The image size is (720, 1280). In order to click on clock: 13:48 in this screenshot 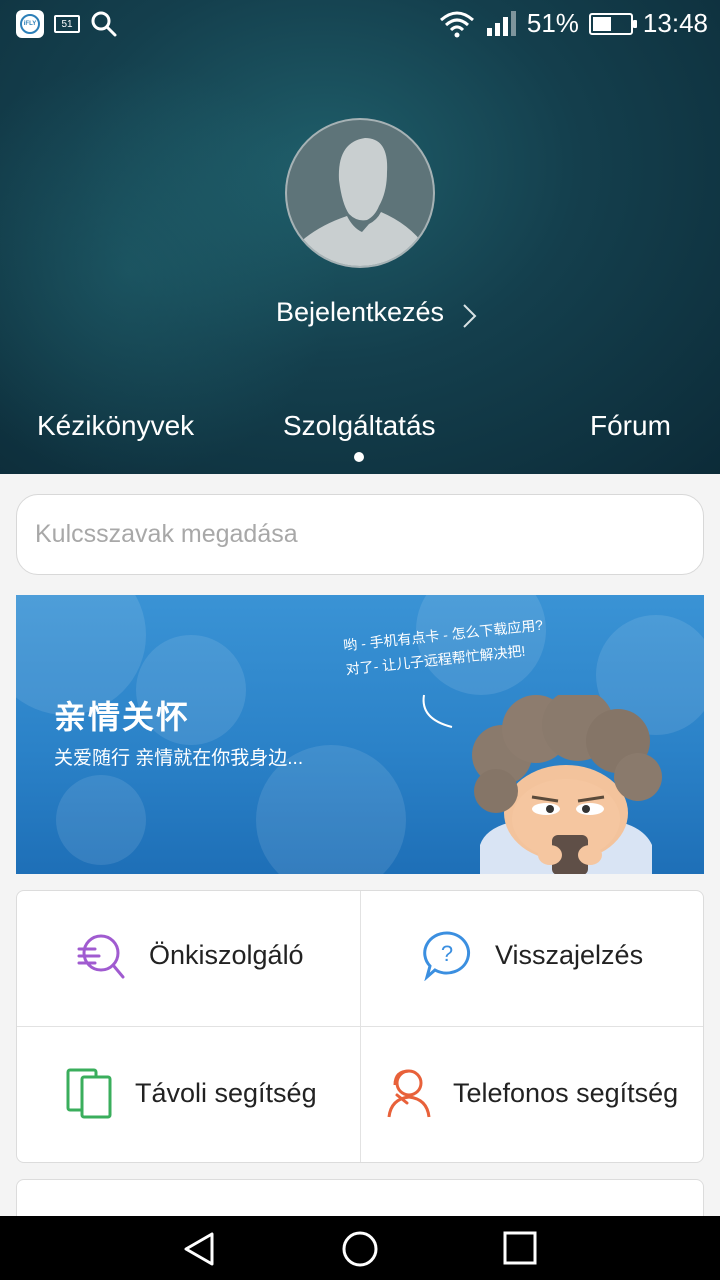, I will do `click(675, 23)`.